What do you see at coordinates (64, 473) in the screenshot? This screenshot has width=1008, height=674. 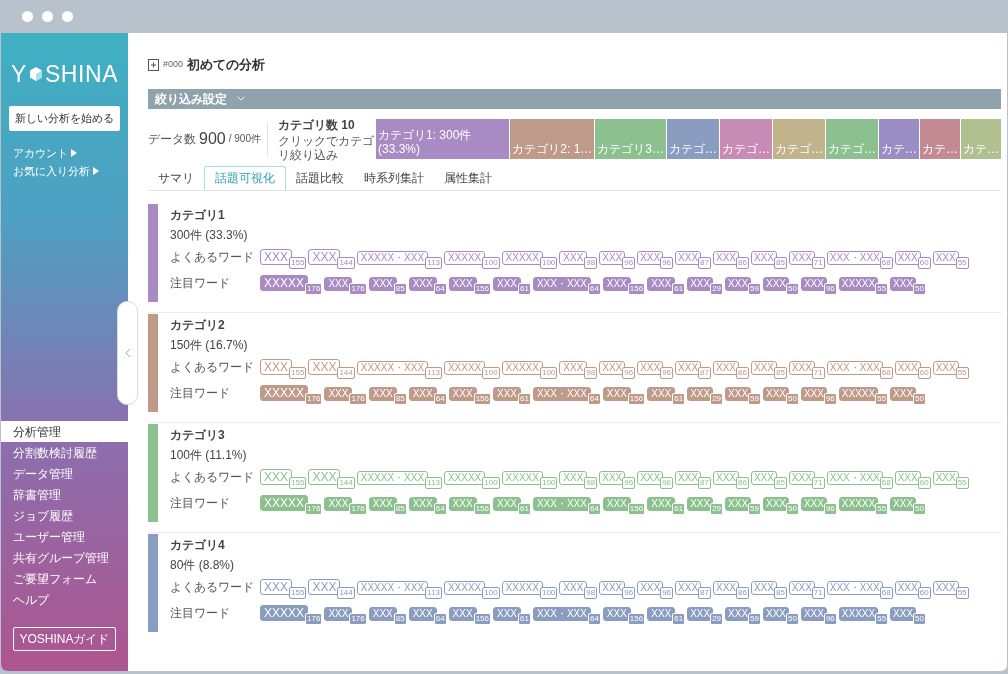 I see `nav-item: データ管理` at bounding box center [64, 473].